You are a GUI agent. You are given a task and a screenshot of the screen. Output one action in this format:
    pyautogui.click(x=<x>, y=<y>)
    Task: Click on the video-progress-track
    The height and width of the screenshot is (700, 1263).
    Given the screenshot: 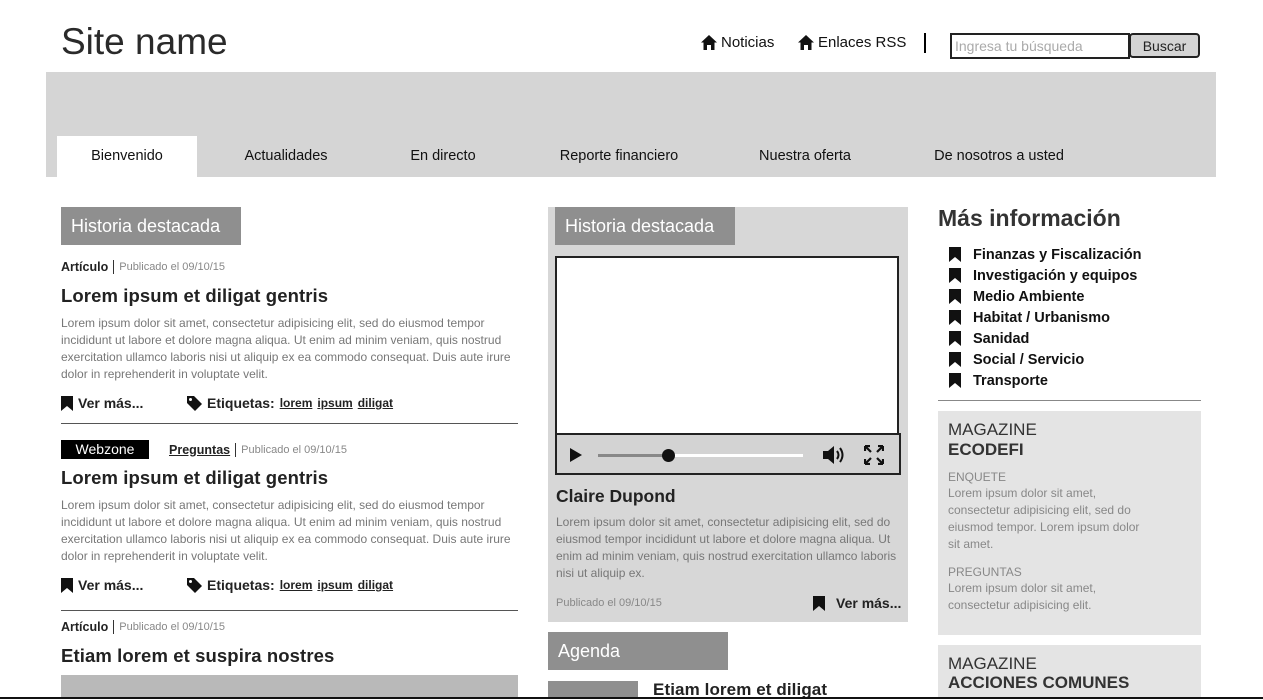 What is the action you would take?
    pyautogui.click(x=700, y=455)
    